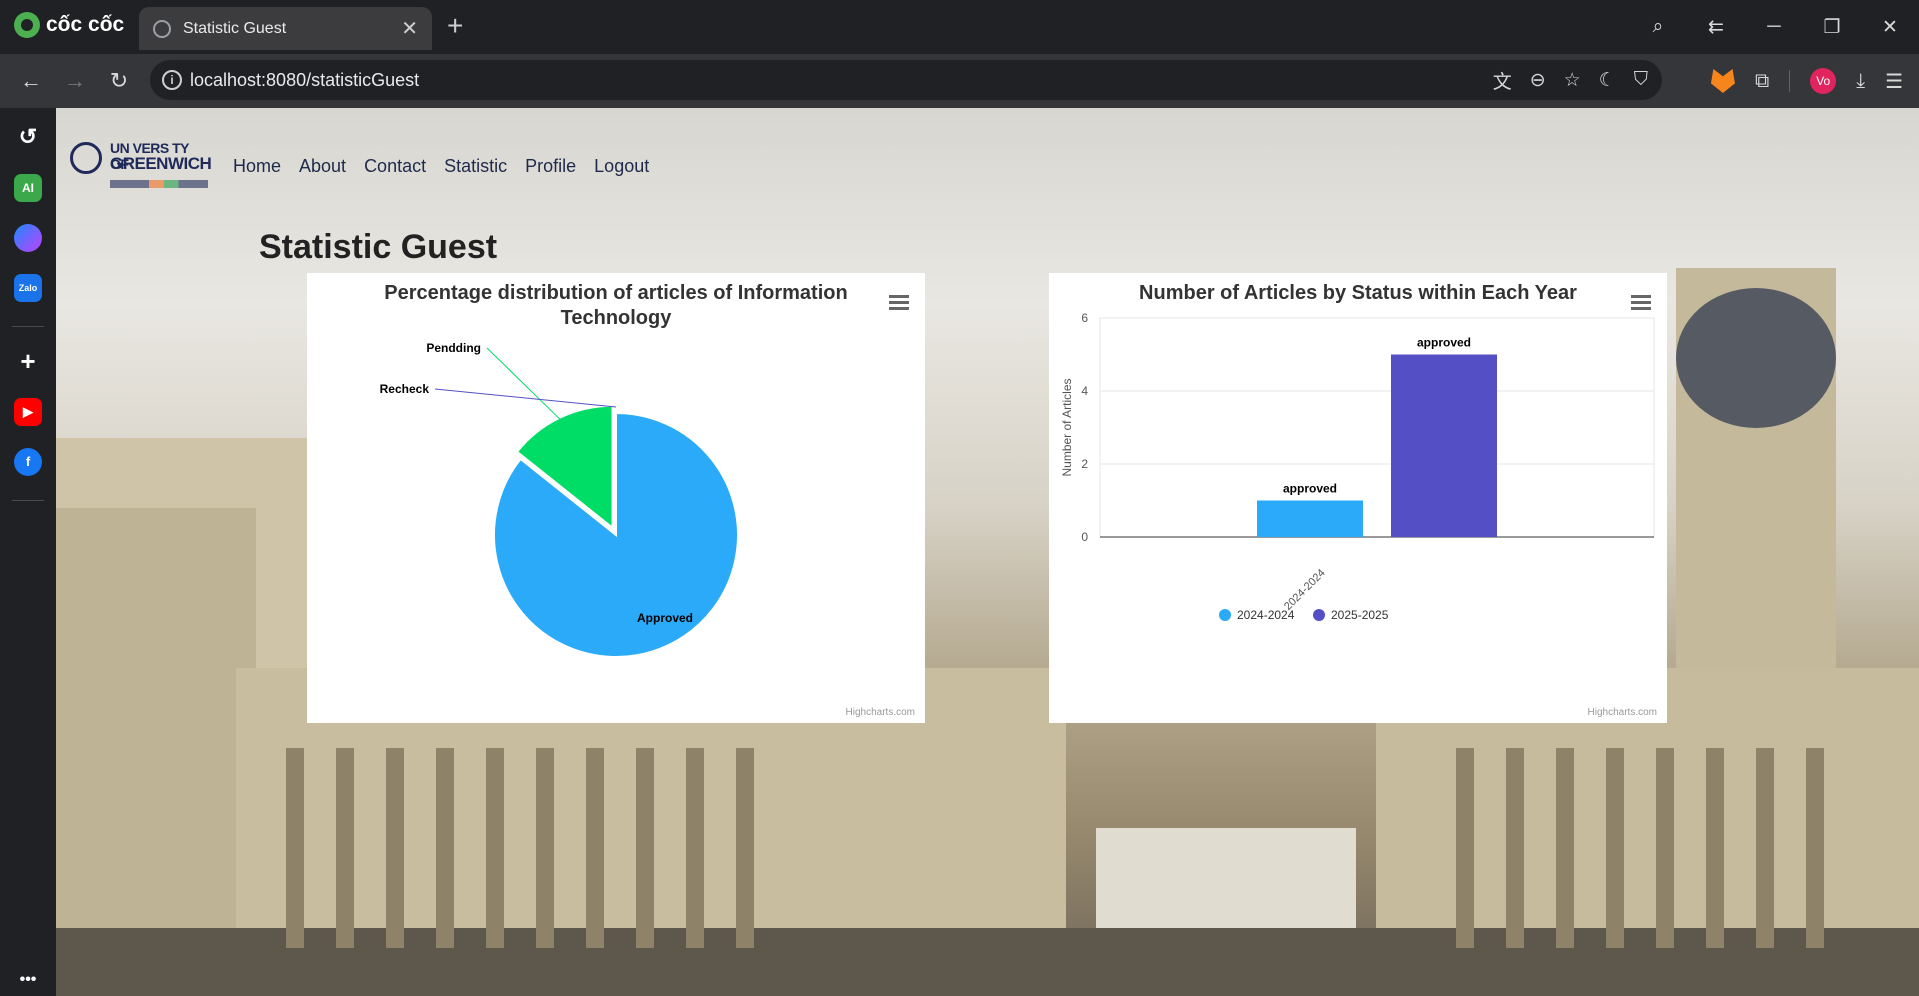 This screenshot has width=1919, height=996. I want to click on browser-tab-active: Statistic Guest ✕, so click(285, 28).